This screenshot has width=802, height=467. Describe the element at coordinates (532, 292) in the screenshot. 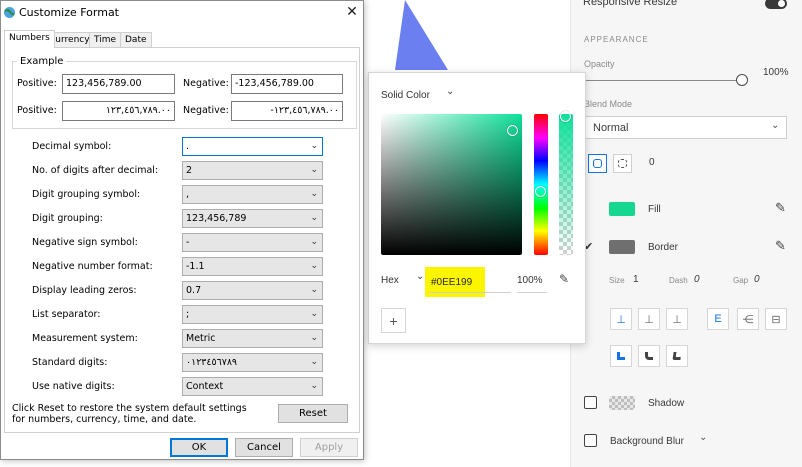

I see `opacity-input-underline` at that location.